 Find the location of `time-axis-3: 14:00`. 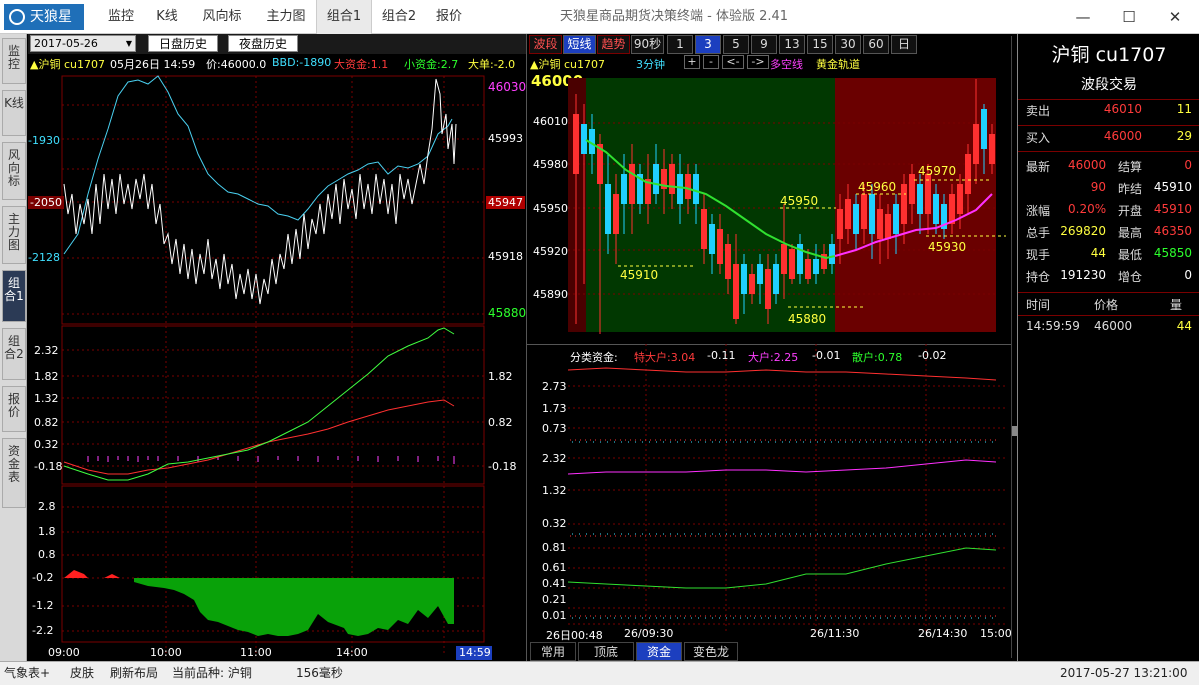

time-axis-3: 14:00 is located at coordinates (352, 652).